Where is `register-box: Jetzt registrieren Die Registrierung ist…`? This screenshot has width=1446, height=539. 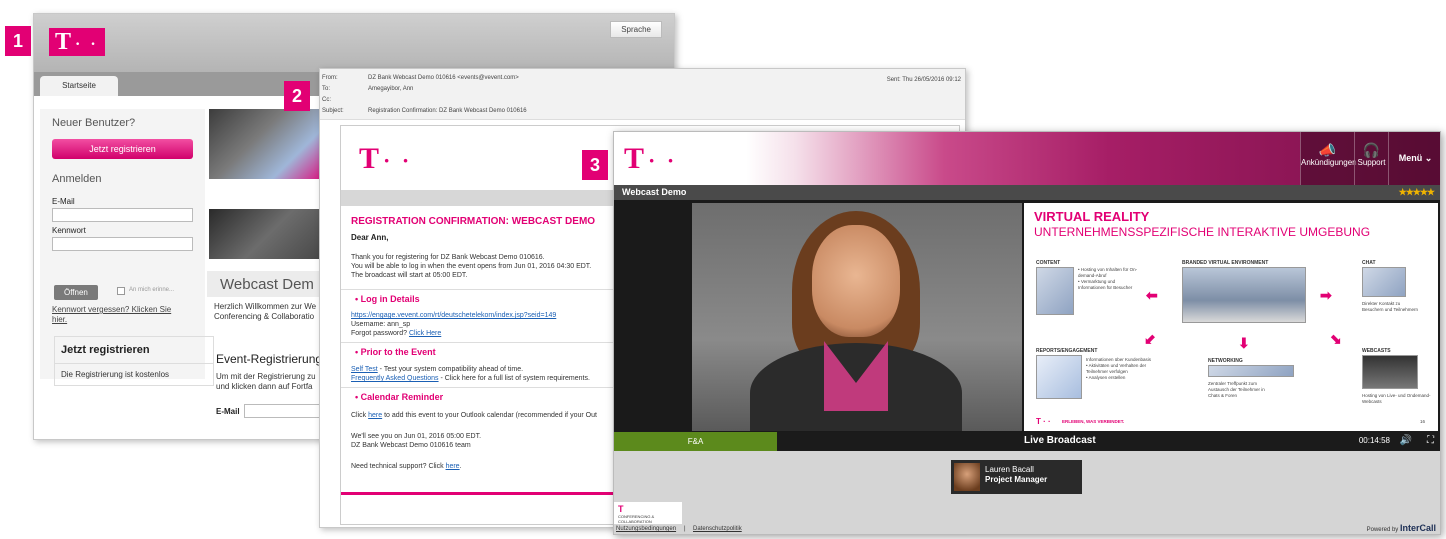
register-box: Jetzt registrieren Die Registrierung ist… is located at coordinates (134, 361).